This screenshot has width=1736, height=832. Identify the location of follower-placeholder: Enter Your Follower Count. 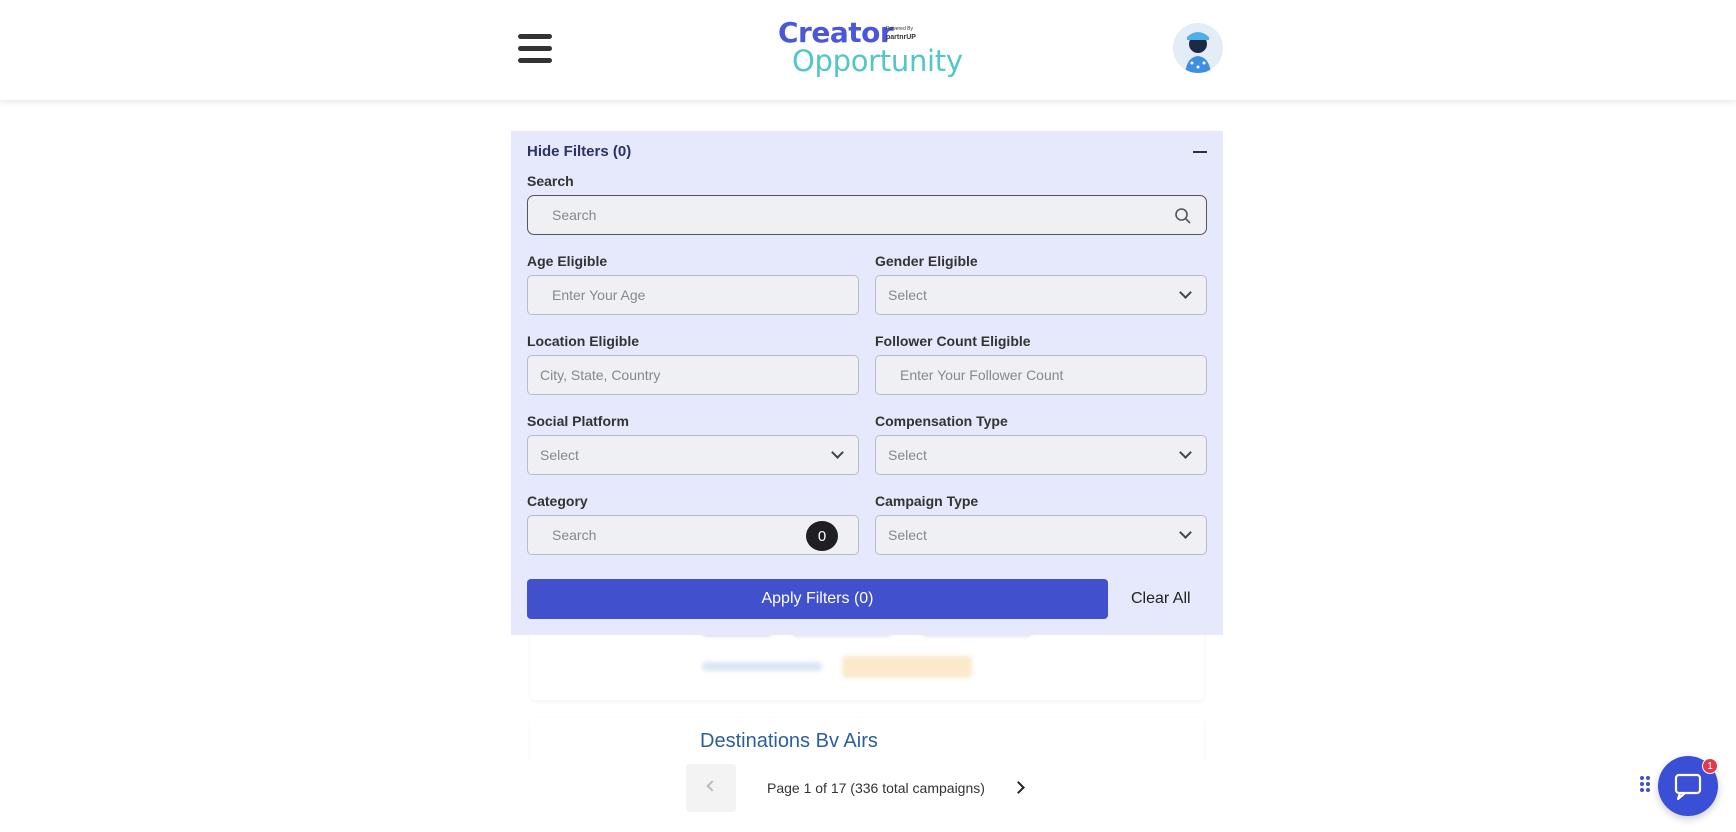
(982, 375).